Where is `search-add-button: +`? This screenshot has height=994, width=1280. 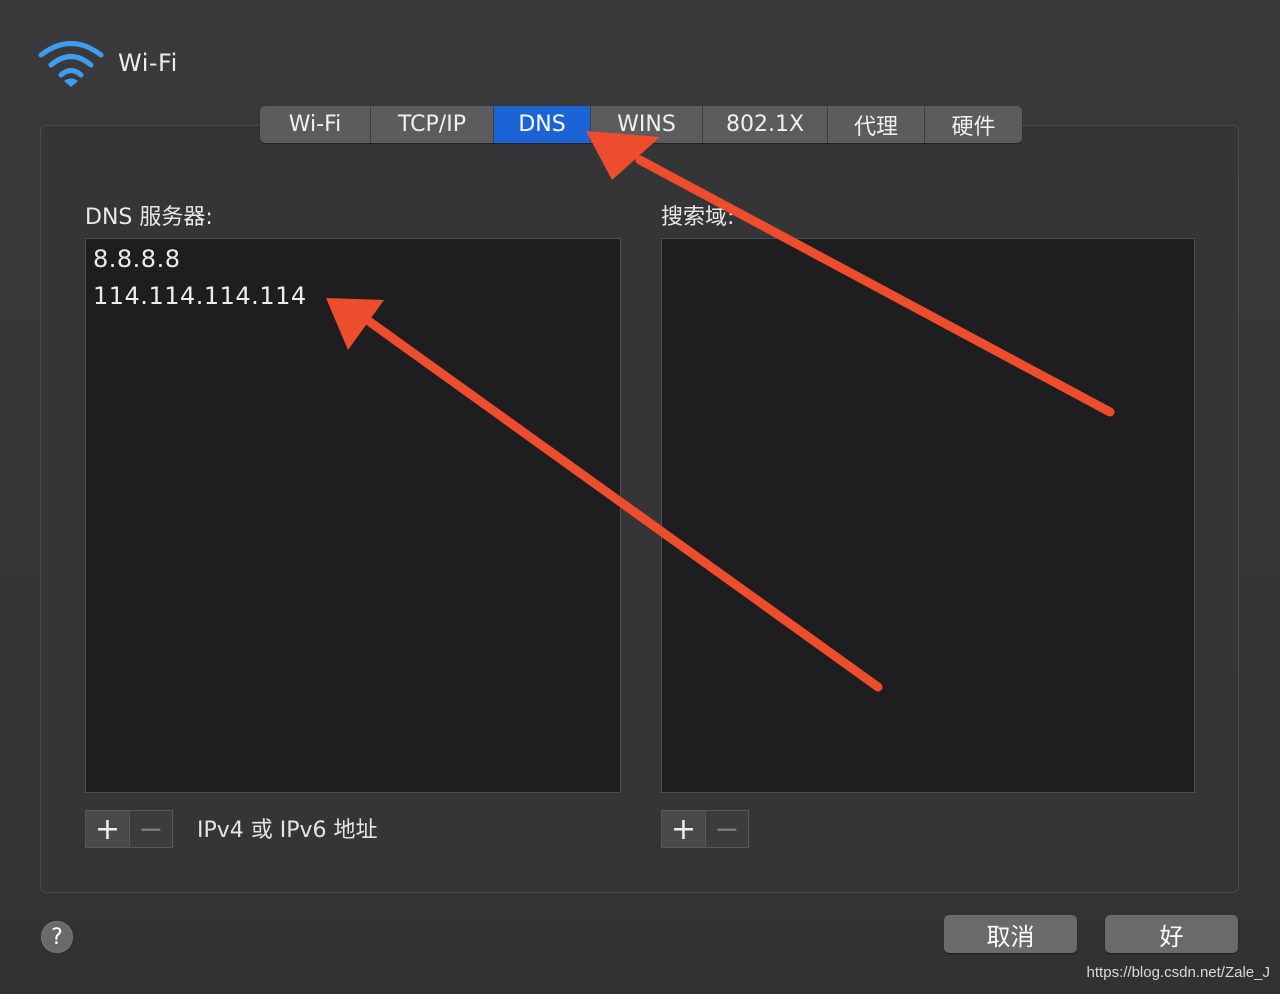
search-add-button: + is located at coordinates (683, 829).